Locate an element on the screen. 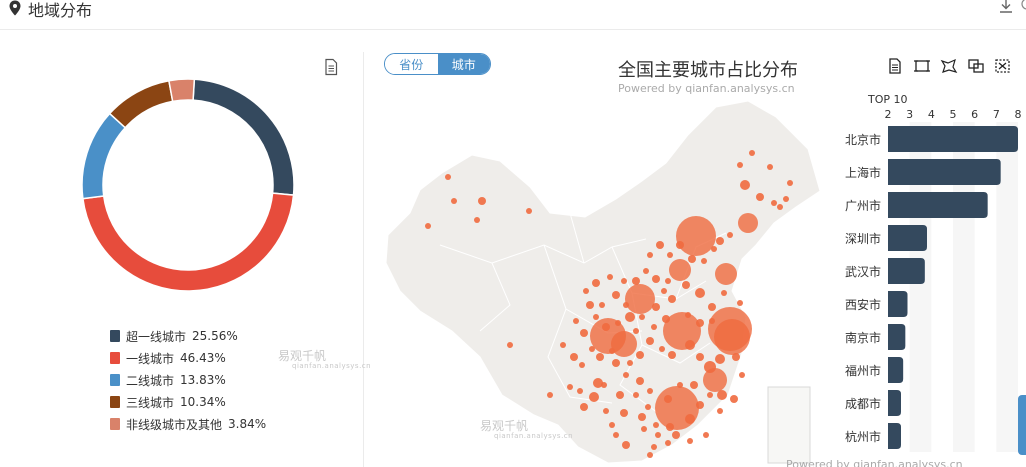 The height and width of the screenshot is (467, 1026). keep-select-icon is located at coordinates (976, 66).